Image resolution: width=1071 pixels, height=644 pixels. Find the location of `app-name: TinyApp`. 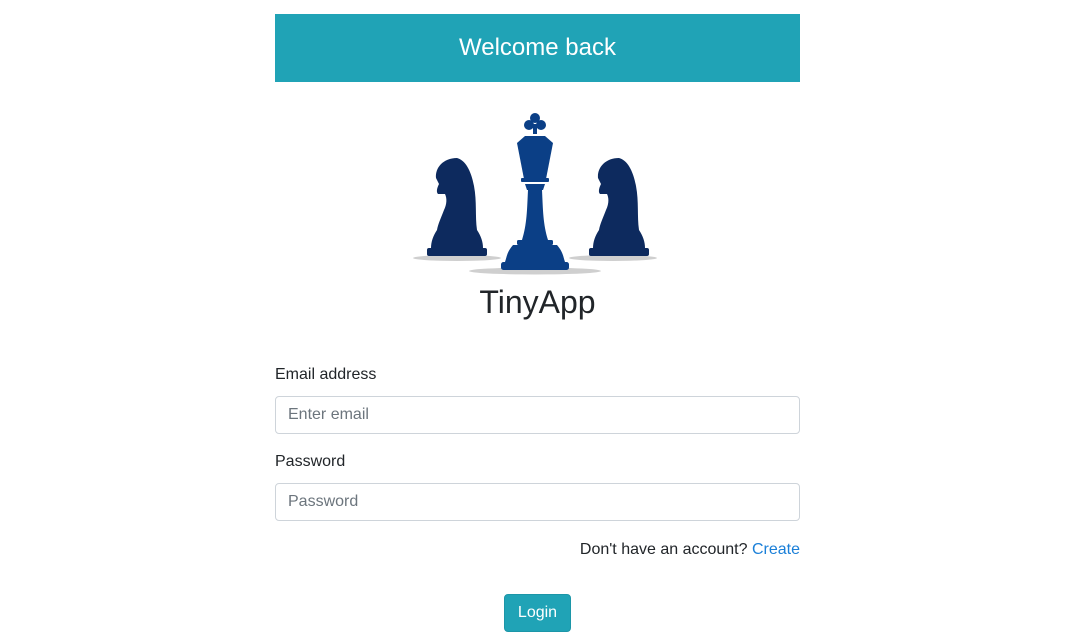

app-name: TinyApp is located at coordinates (537, 302).